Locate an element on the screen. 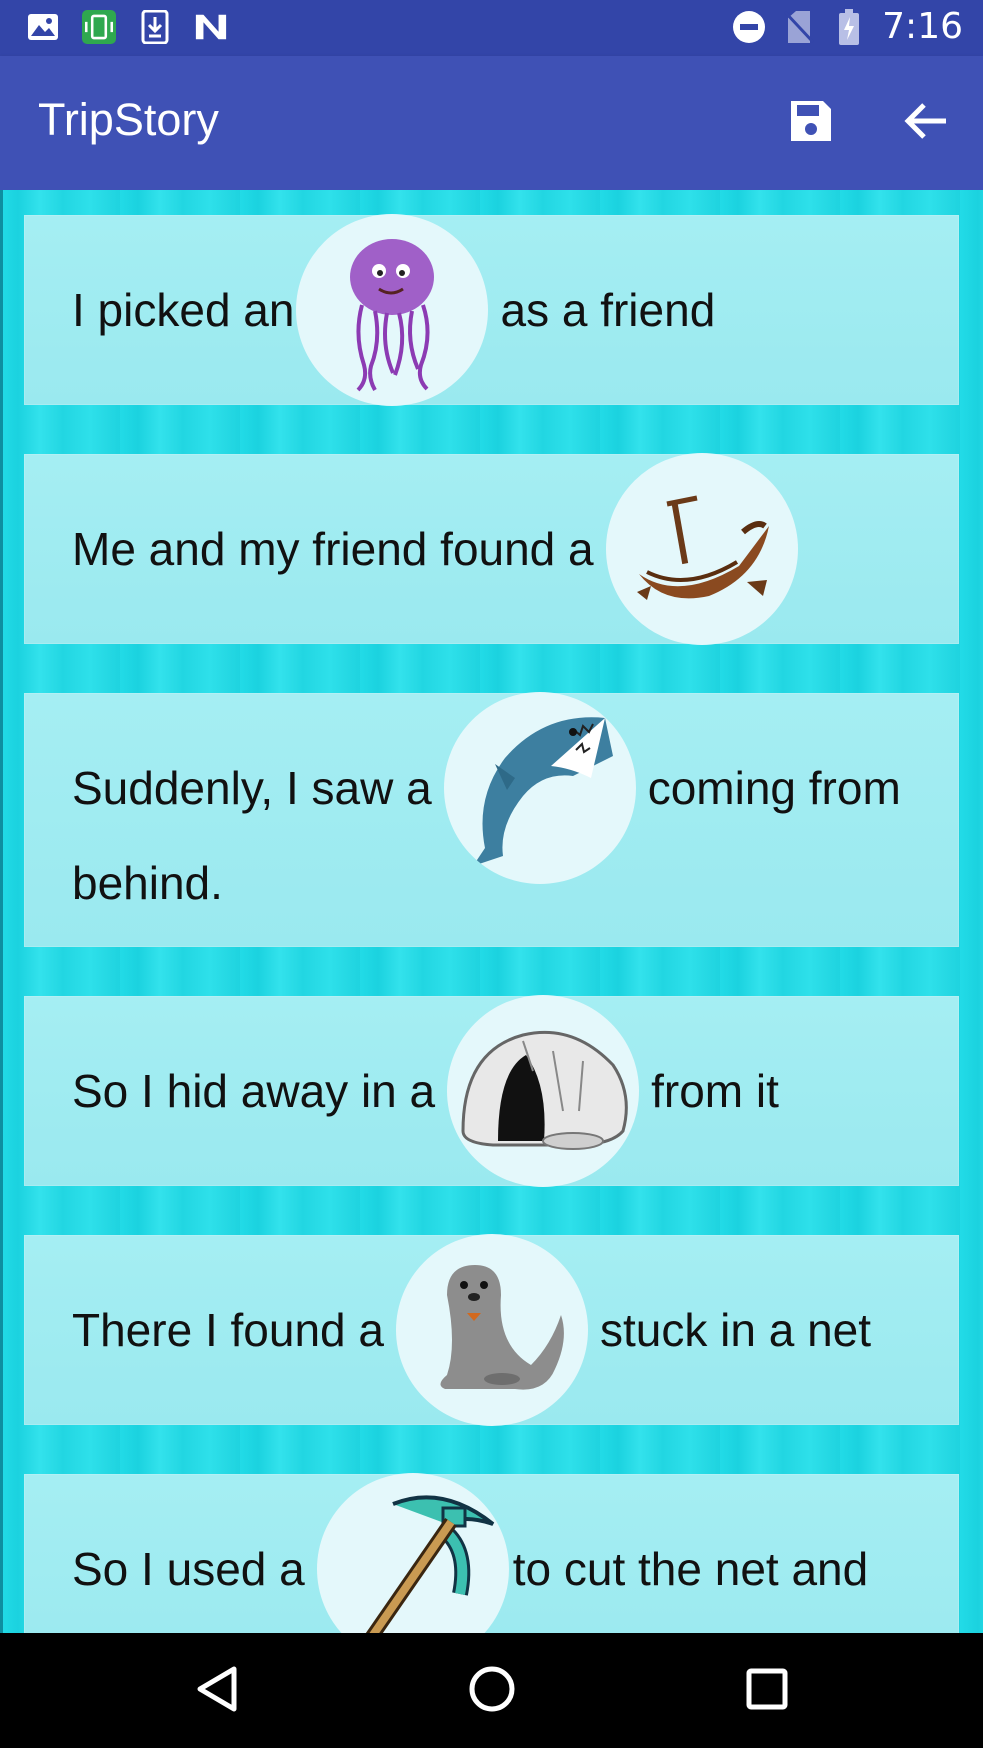  story-text-before: So I used a is located at coordinates (188, 1569).